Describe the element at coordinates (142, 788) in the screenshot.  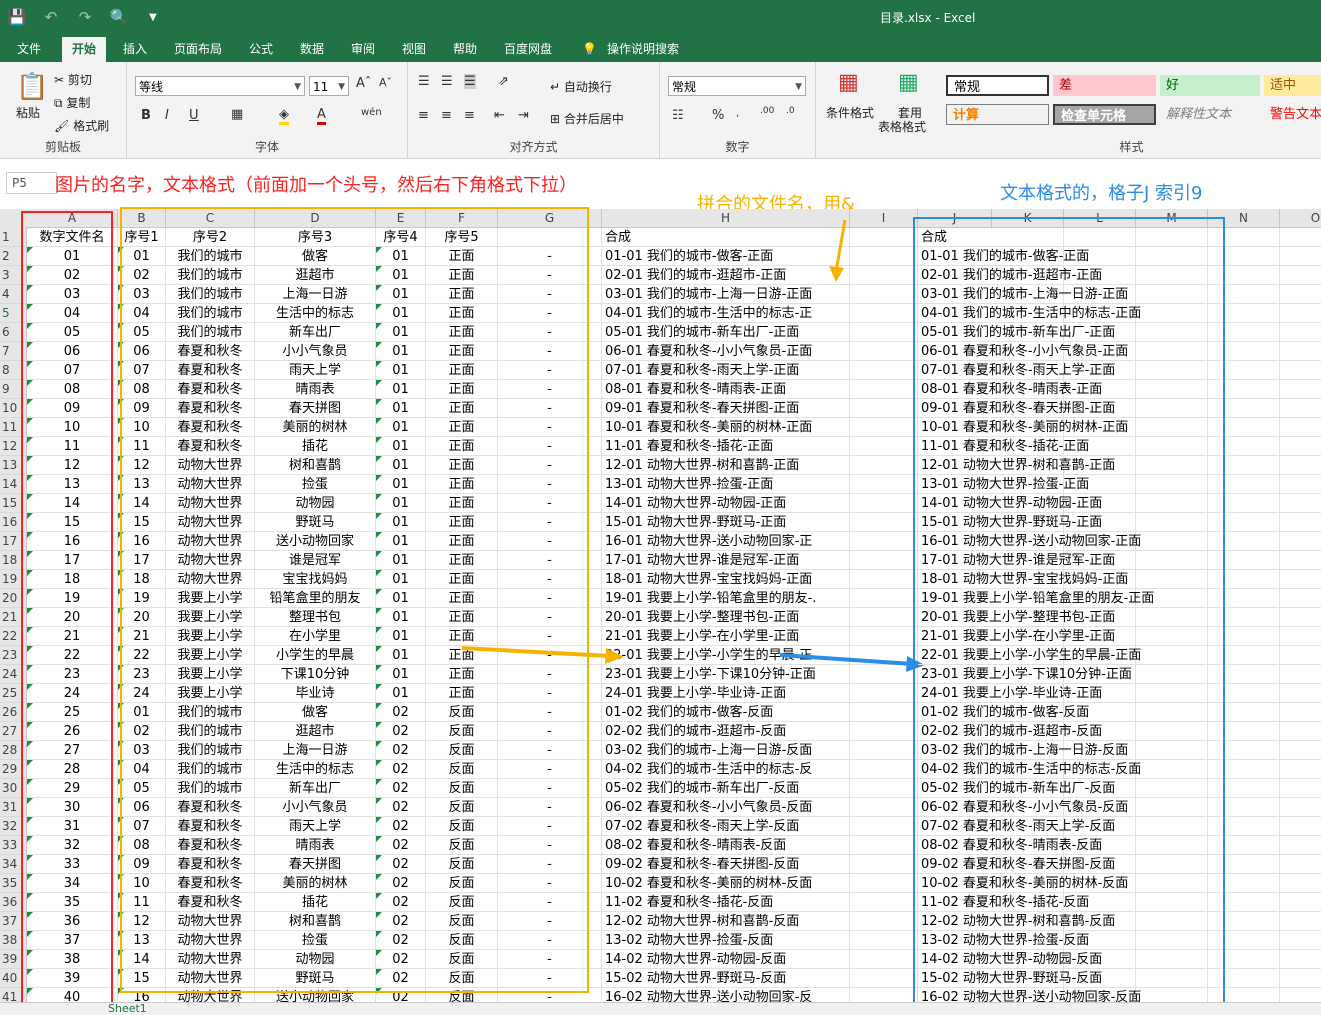
I see `cell-b: 05` at that location.